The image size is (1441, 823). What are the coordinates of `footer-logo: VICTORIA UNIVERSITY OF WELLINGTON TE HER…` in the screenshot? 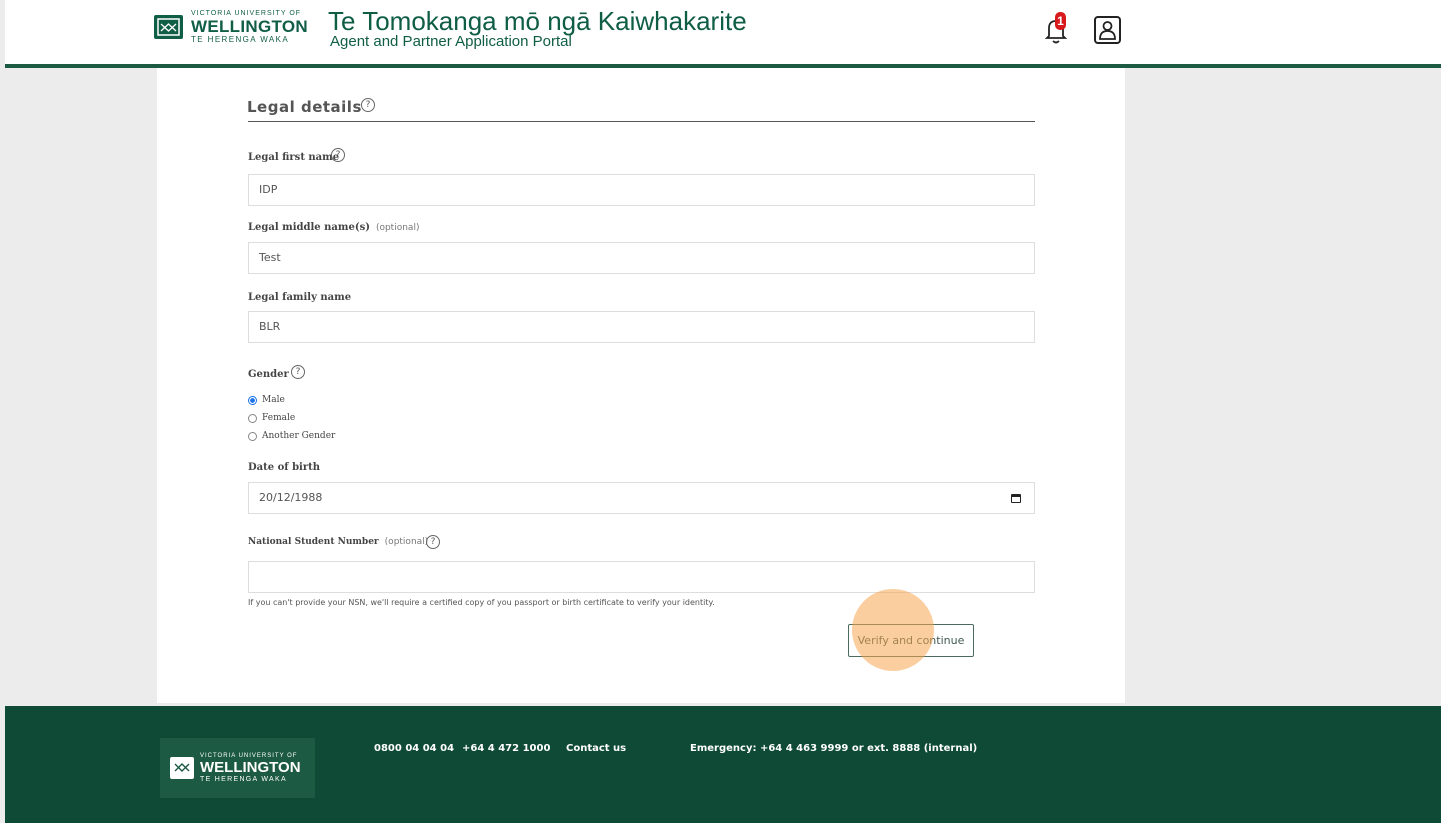 It's located at (237, 768).